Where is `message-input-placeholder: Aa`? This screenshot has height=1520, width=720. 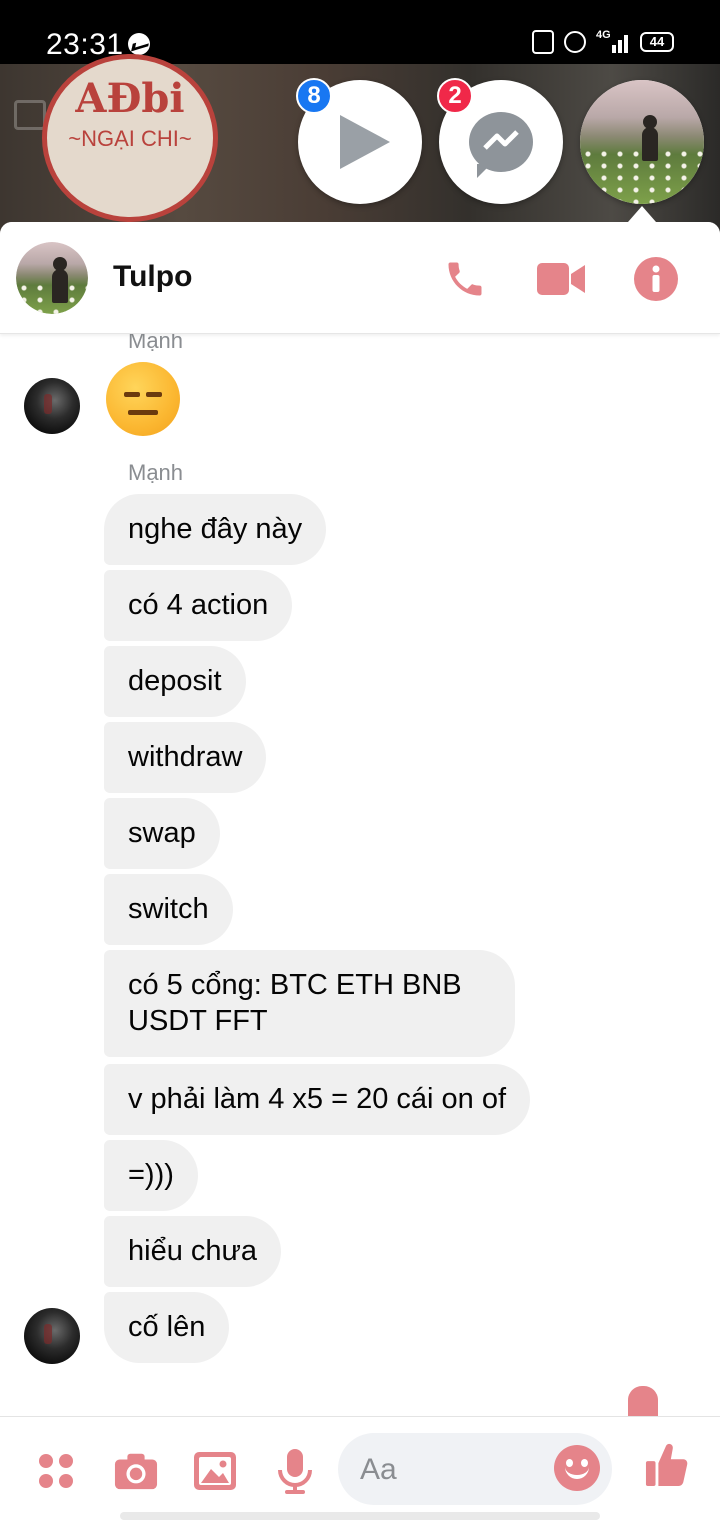 message-input-placeholder: Aa is located at coordinates (378, 1469).